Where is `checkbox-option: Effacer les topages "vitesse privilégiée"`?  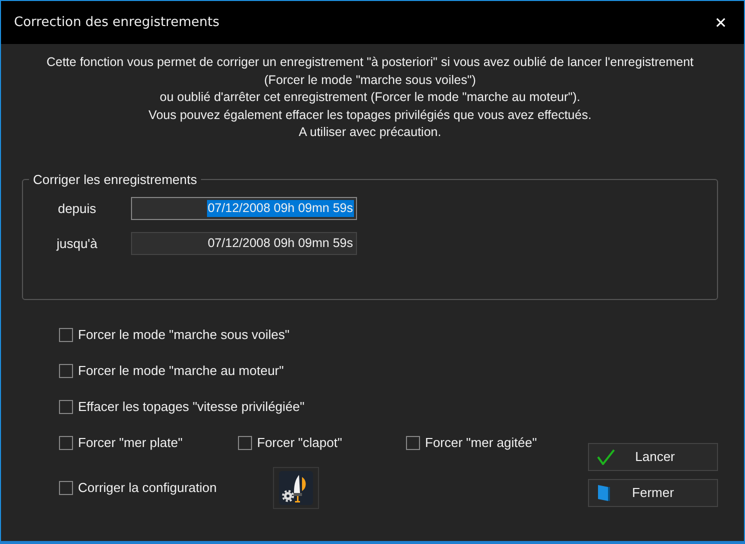
checkbox-option: Effacer les topages "vitesse privilégiée" is located at coordinates (298, 406).